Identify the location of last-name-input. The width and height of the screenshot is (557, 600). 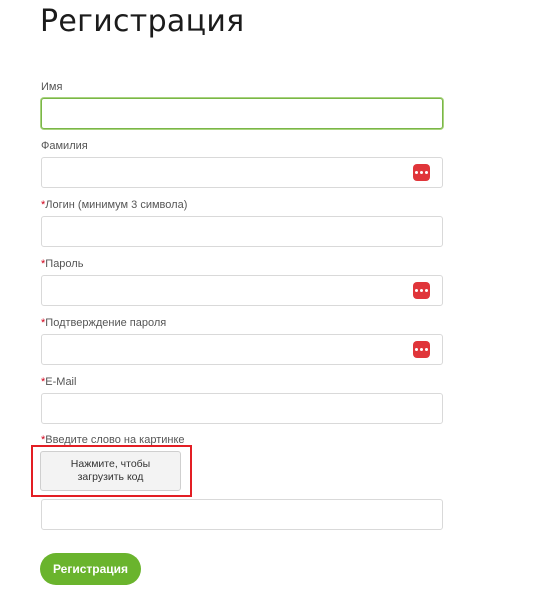
(242, 172).